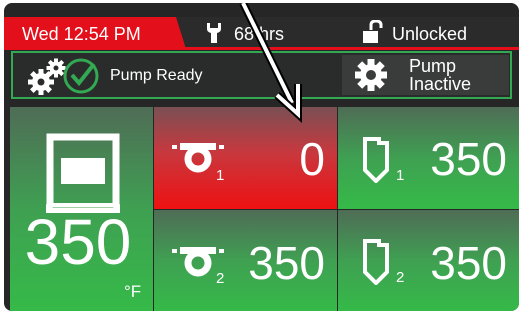 The height and width of the screenshot is (314, 523). What do you see at coordinates (286, 263) in the screenshot?
I see `hose-2-value: 350` at bounding box center [286, 263].